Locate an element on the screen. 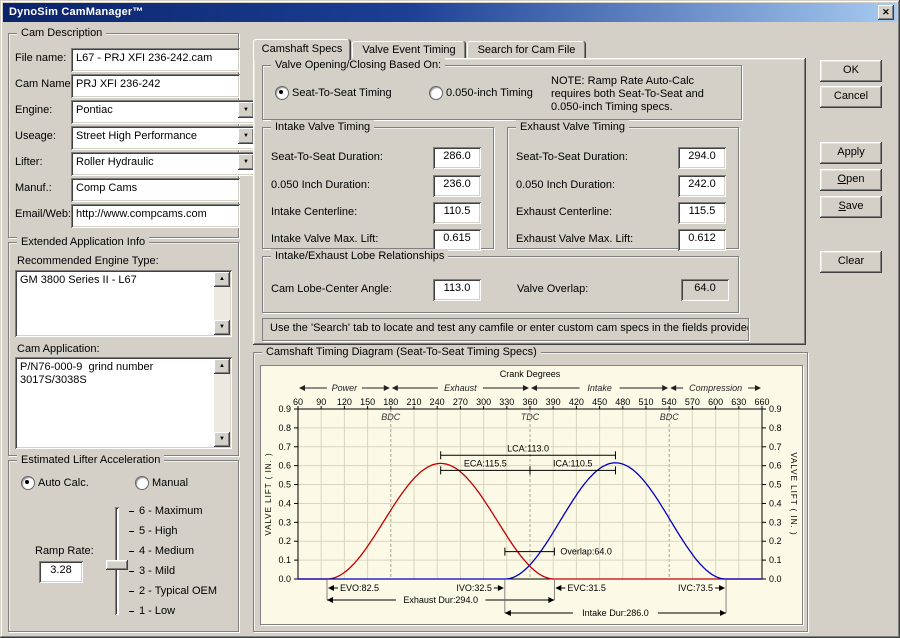  svg-text: 630 is located at coordinates (738, 402).